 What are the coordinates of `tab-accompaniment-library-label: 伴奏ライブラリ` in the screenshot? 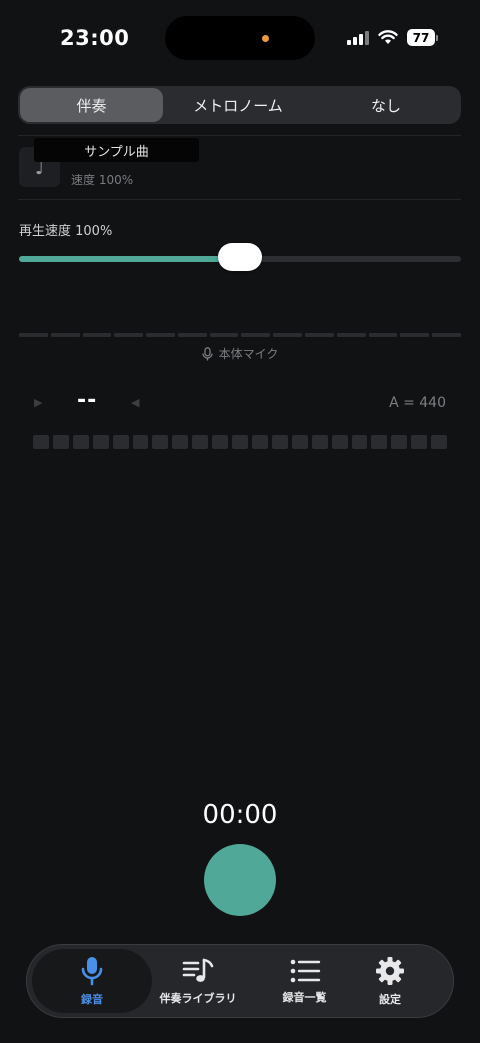 It's located at (198, 998).